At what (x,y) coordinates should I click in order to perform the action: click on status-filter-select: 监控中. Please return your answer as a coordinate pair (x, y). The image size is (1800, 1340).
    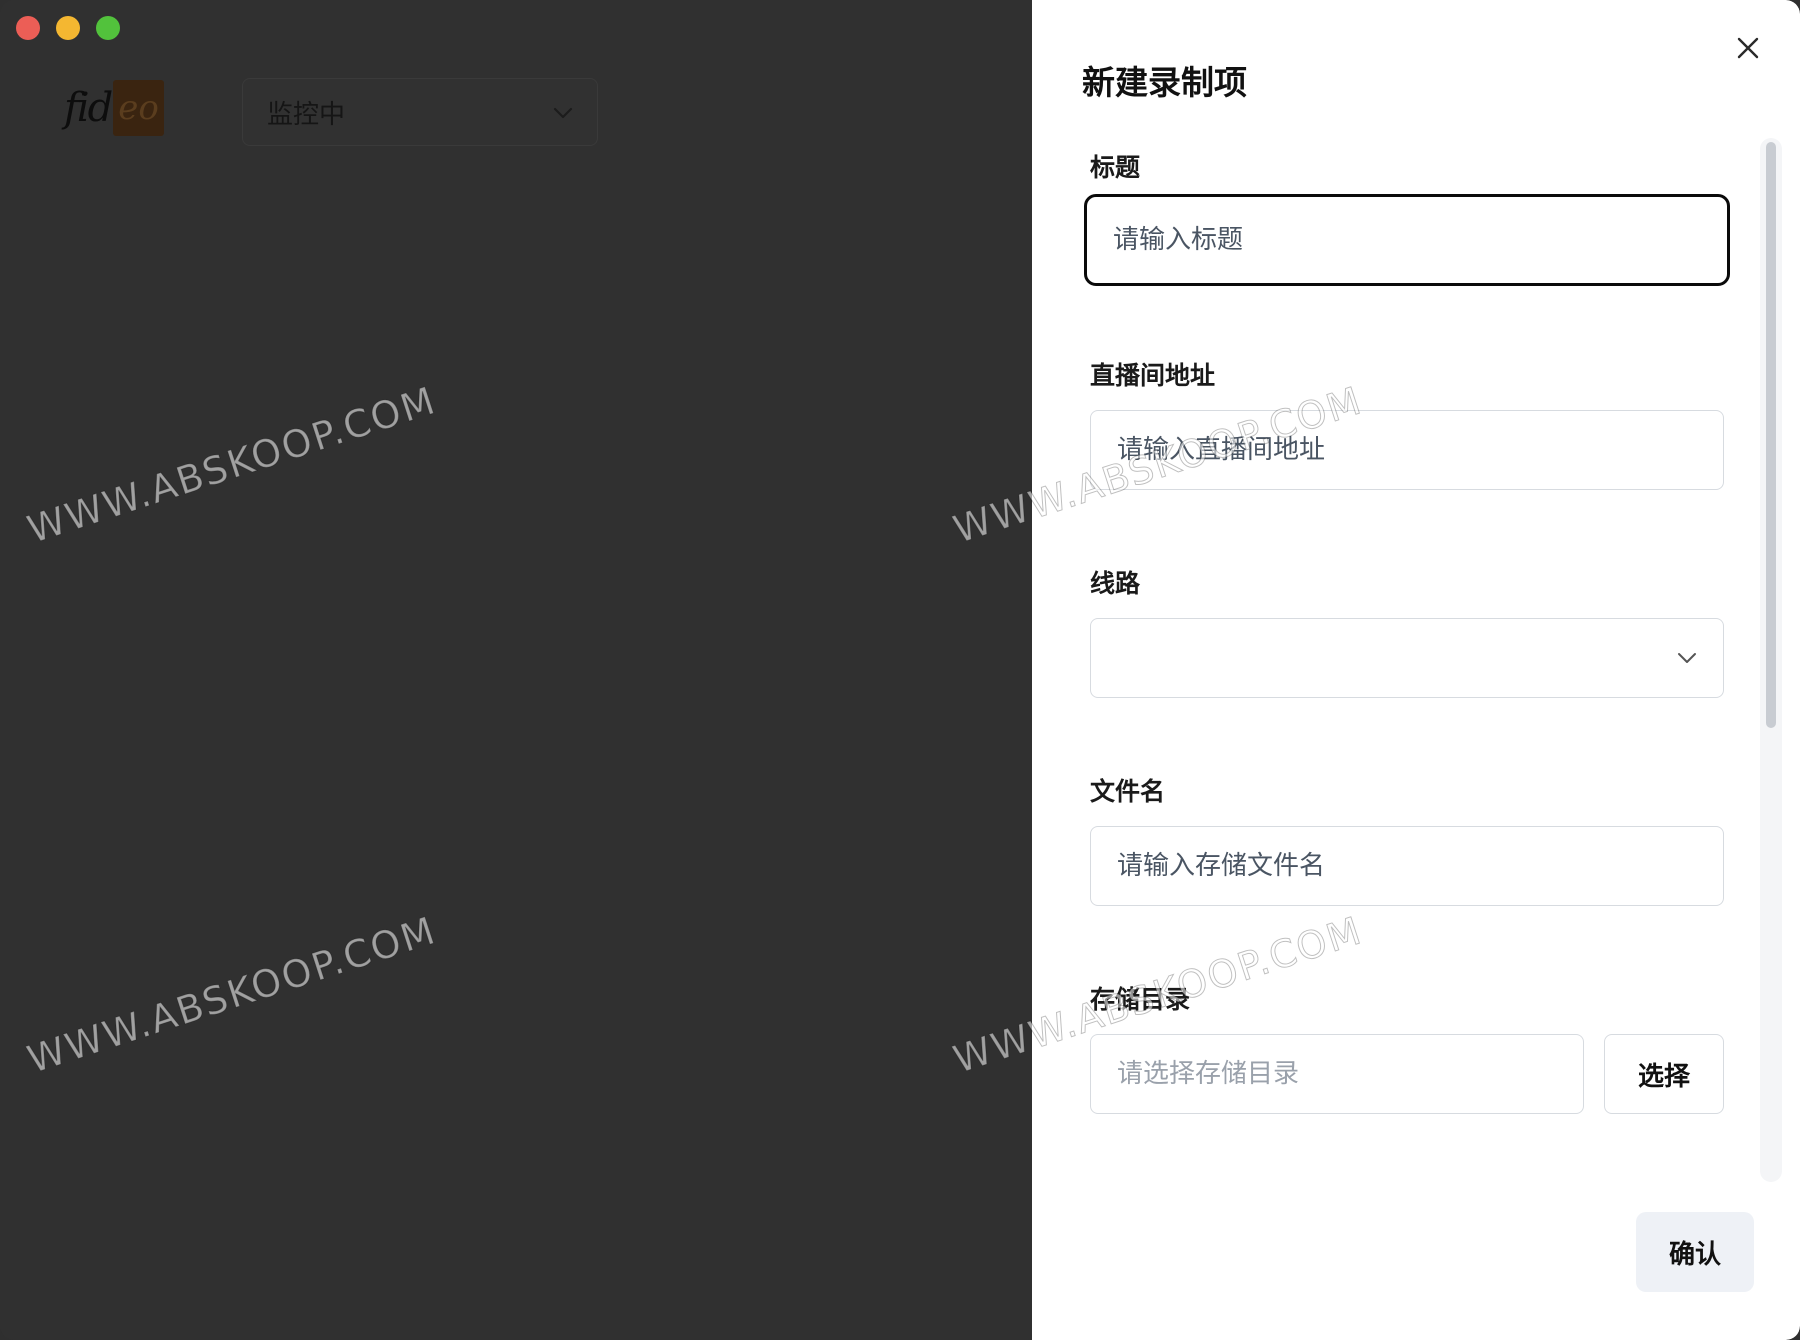
    Looking at the image, I should click on (420, 112).